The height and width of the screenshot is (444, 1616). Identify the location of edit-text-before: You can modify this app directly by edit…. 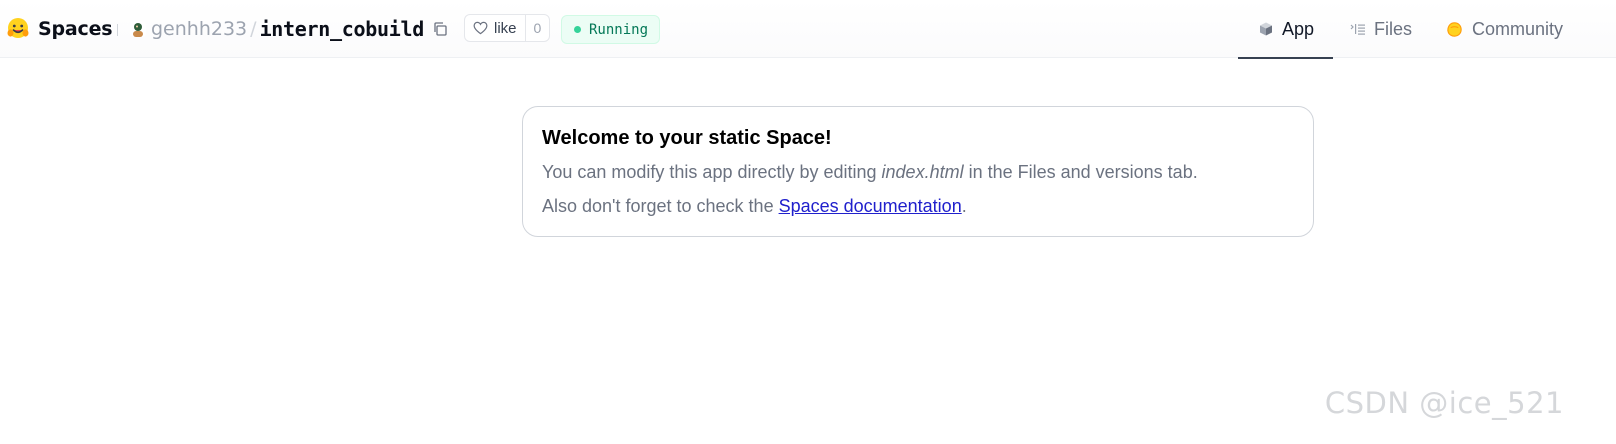
(712, 172).